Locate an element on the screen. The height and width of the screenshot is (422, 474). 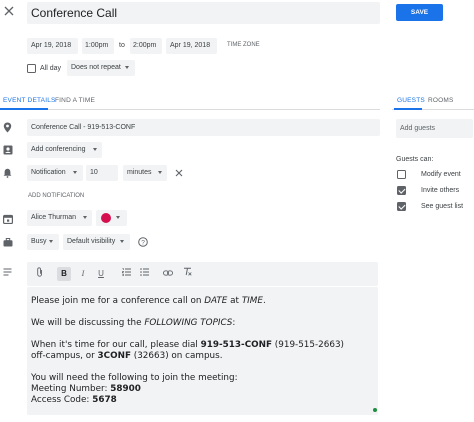
guests-can-label: Guests can: is located at coordinates (415, 159).